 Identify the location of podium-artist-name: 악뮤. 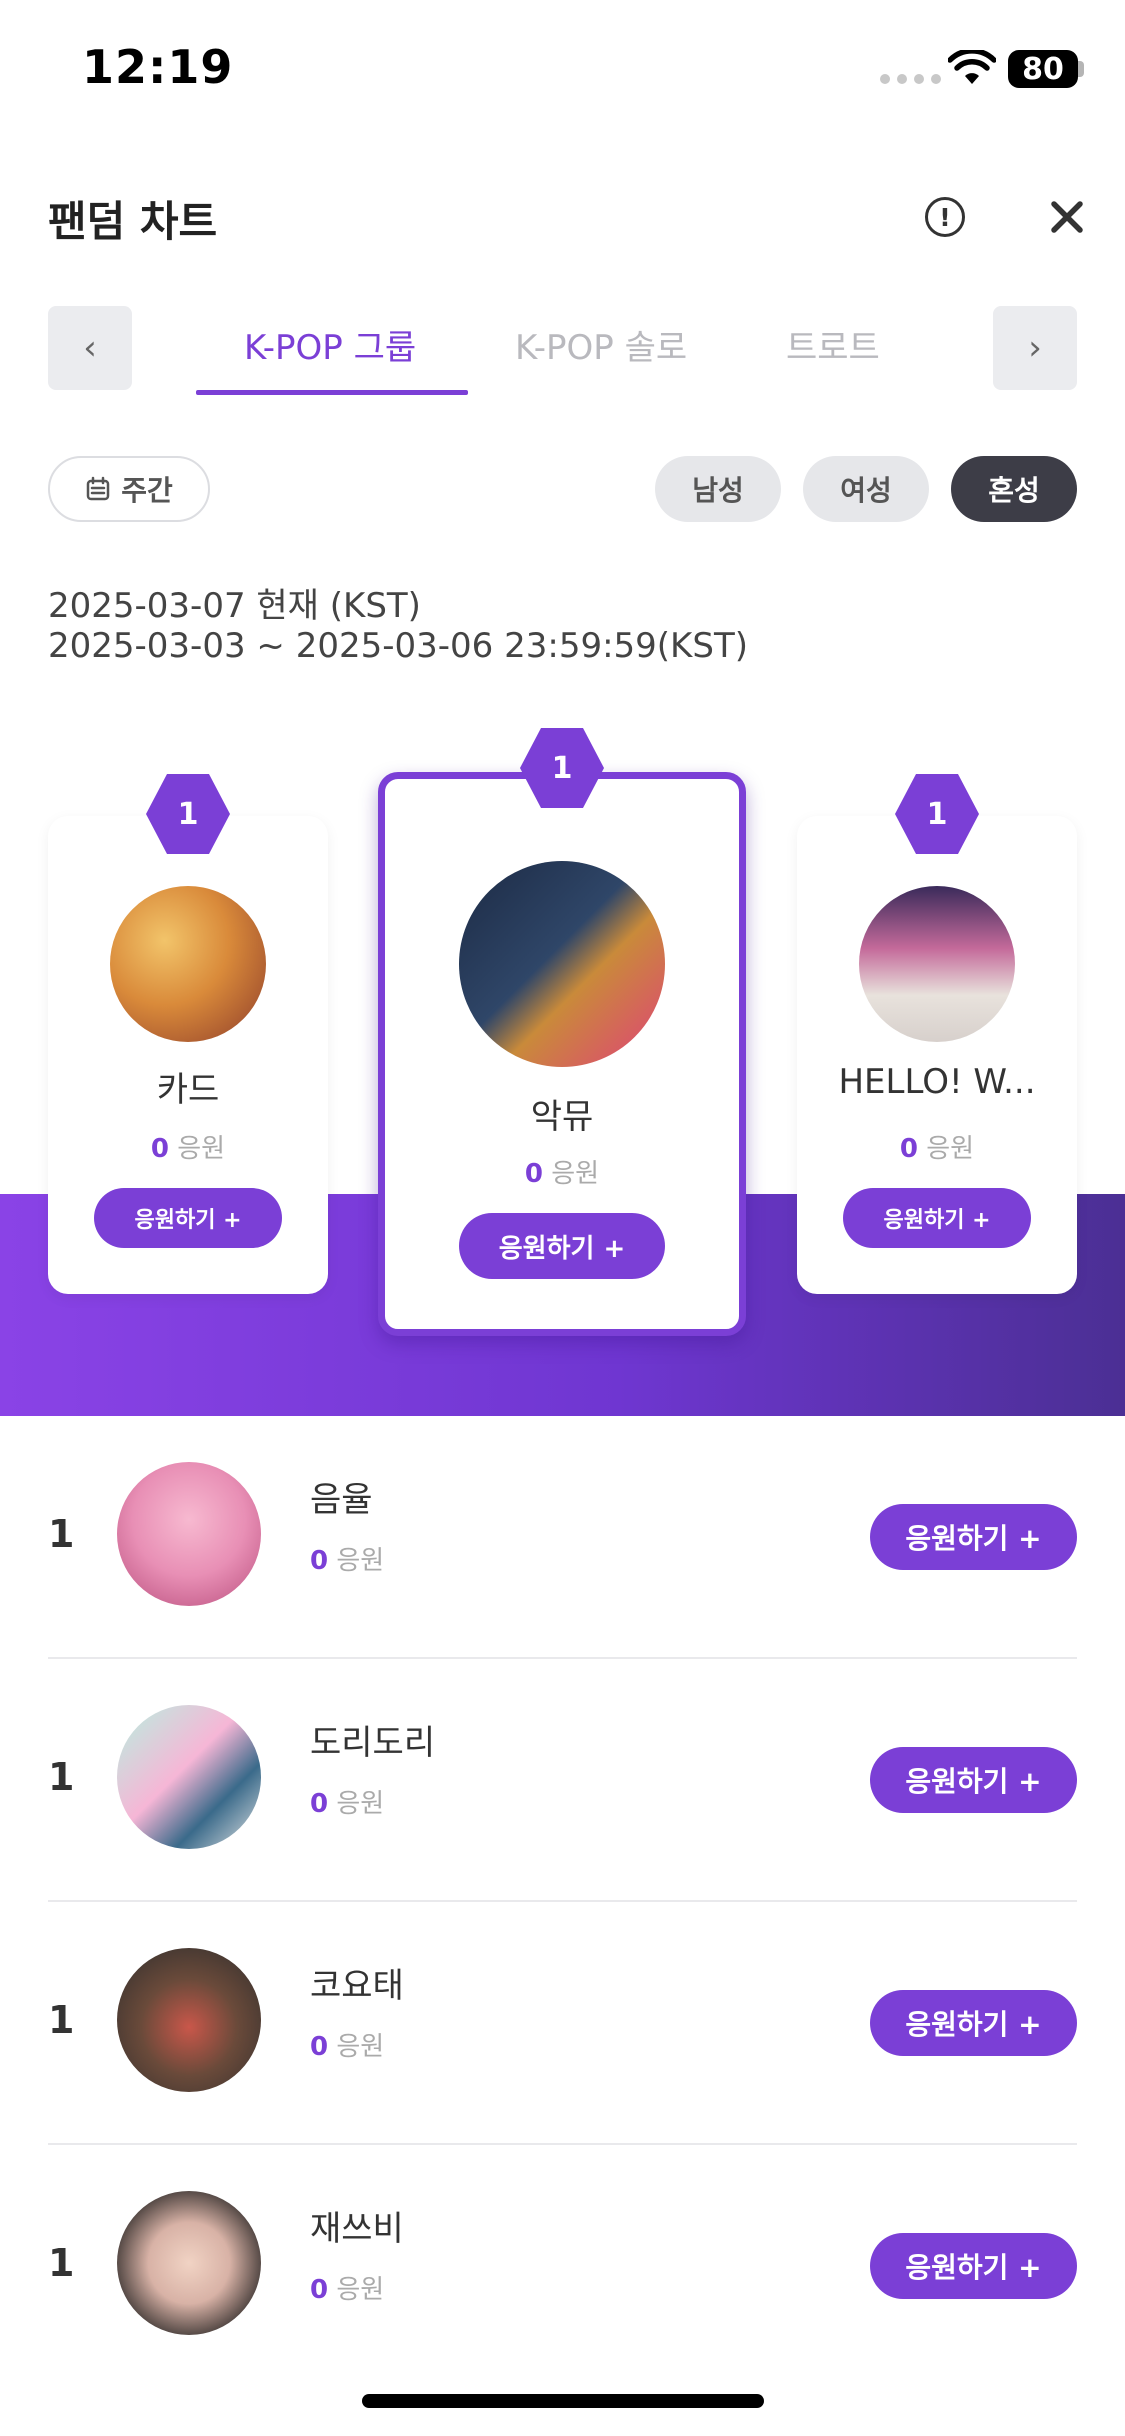
(562, 1117).